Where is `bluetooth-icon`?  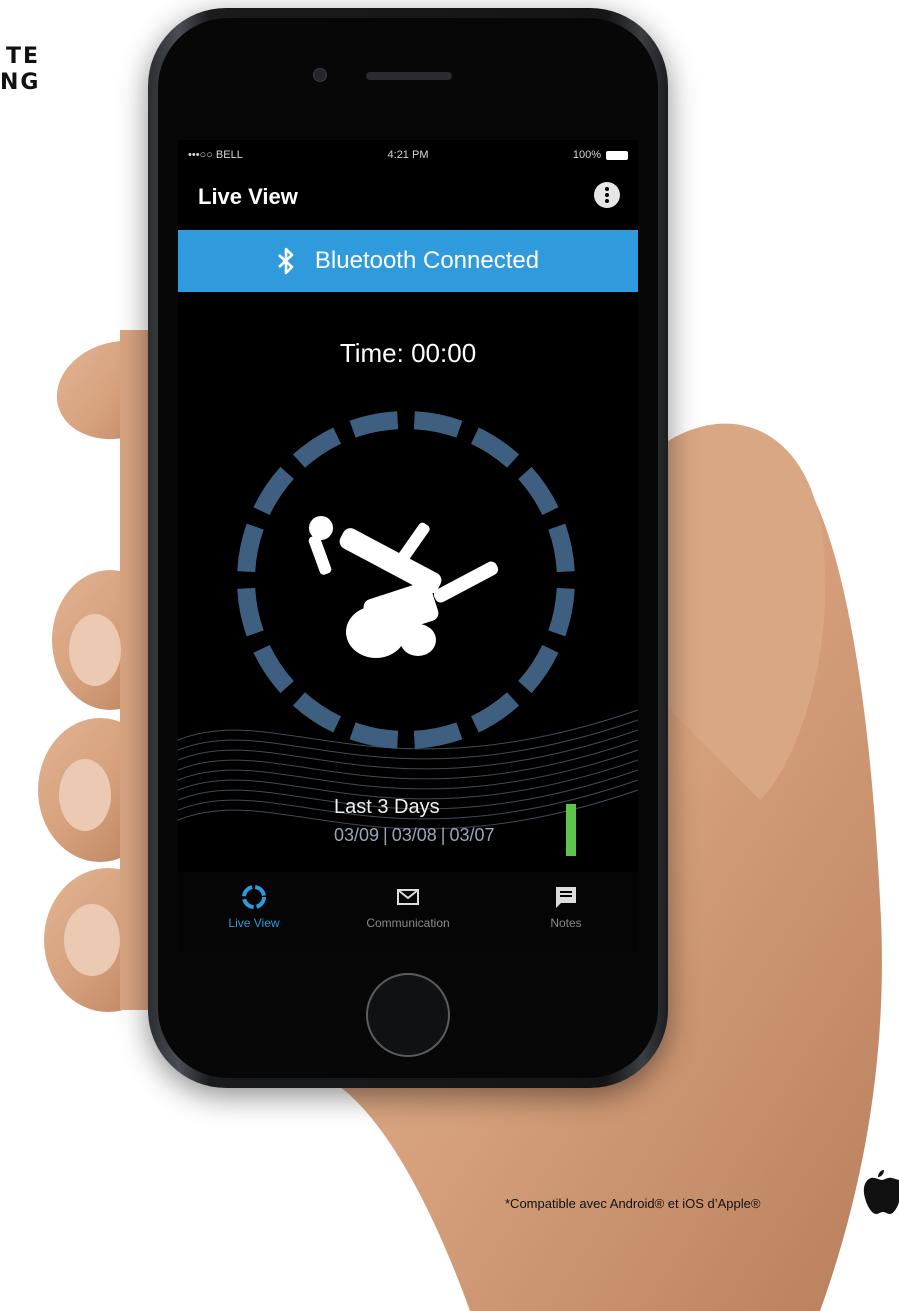 bluetooth-icon is located at coordinates (286, 261).